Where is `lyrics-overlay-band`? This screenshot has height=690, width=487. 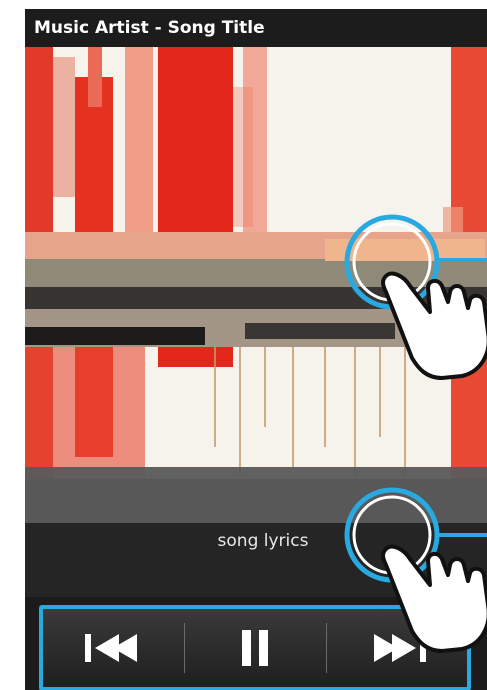
lyrics-overlay-band is located at coordinates (256, 495).